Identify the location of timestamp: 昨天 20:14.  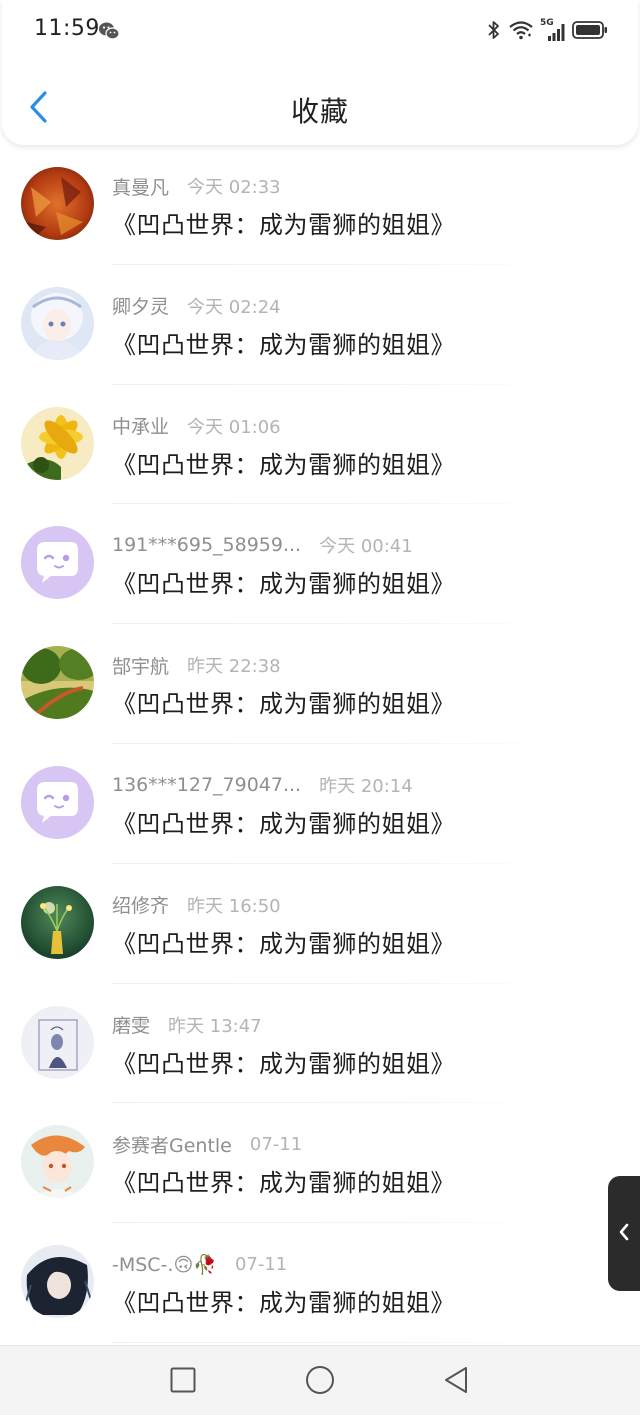
(366, 786).